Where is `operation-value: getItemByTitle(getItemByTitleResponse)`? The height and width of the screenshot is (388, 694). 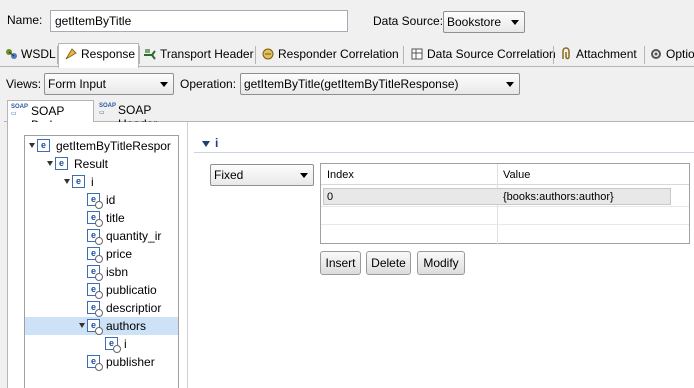 operation-value: getItemByTitle(getItemByTitleResponse) is located at coordinates (351, 84).